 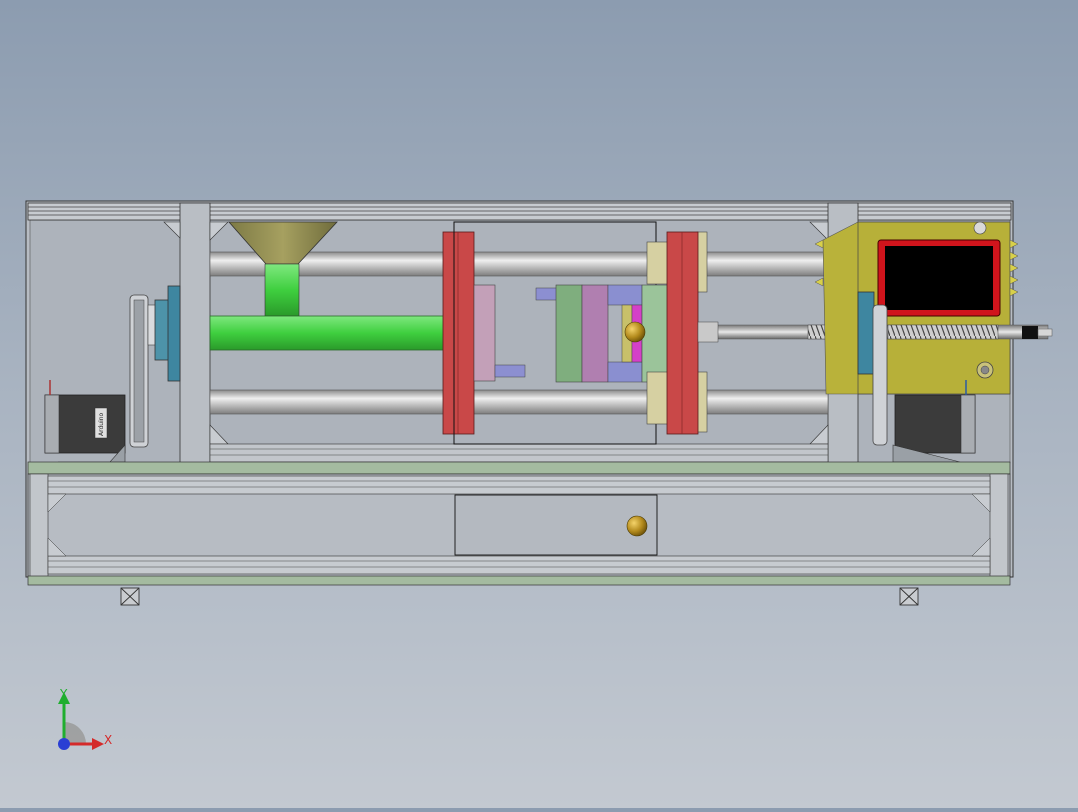 What do you see at coordinates (282, 290) in the screenshot?
I see `hopper-neck` at bounding box center [282, 290].